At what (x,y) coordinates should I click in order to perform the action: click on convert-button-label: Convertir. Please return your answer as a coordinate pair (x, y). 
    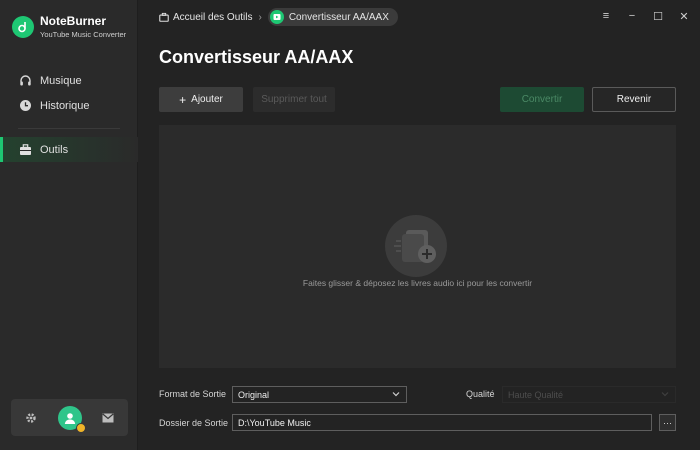
    Looking at the image, I should click on (542, 99).